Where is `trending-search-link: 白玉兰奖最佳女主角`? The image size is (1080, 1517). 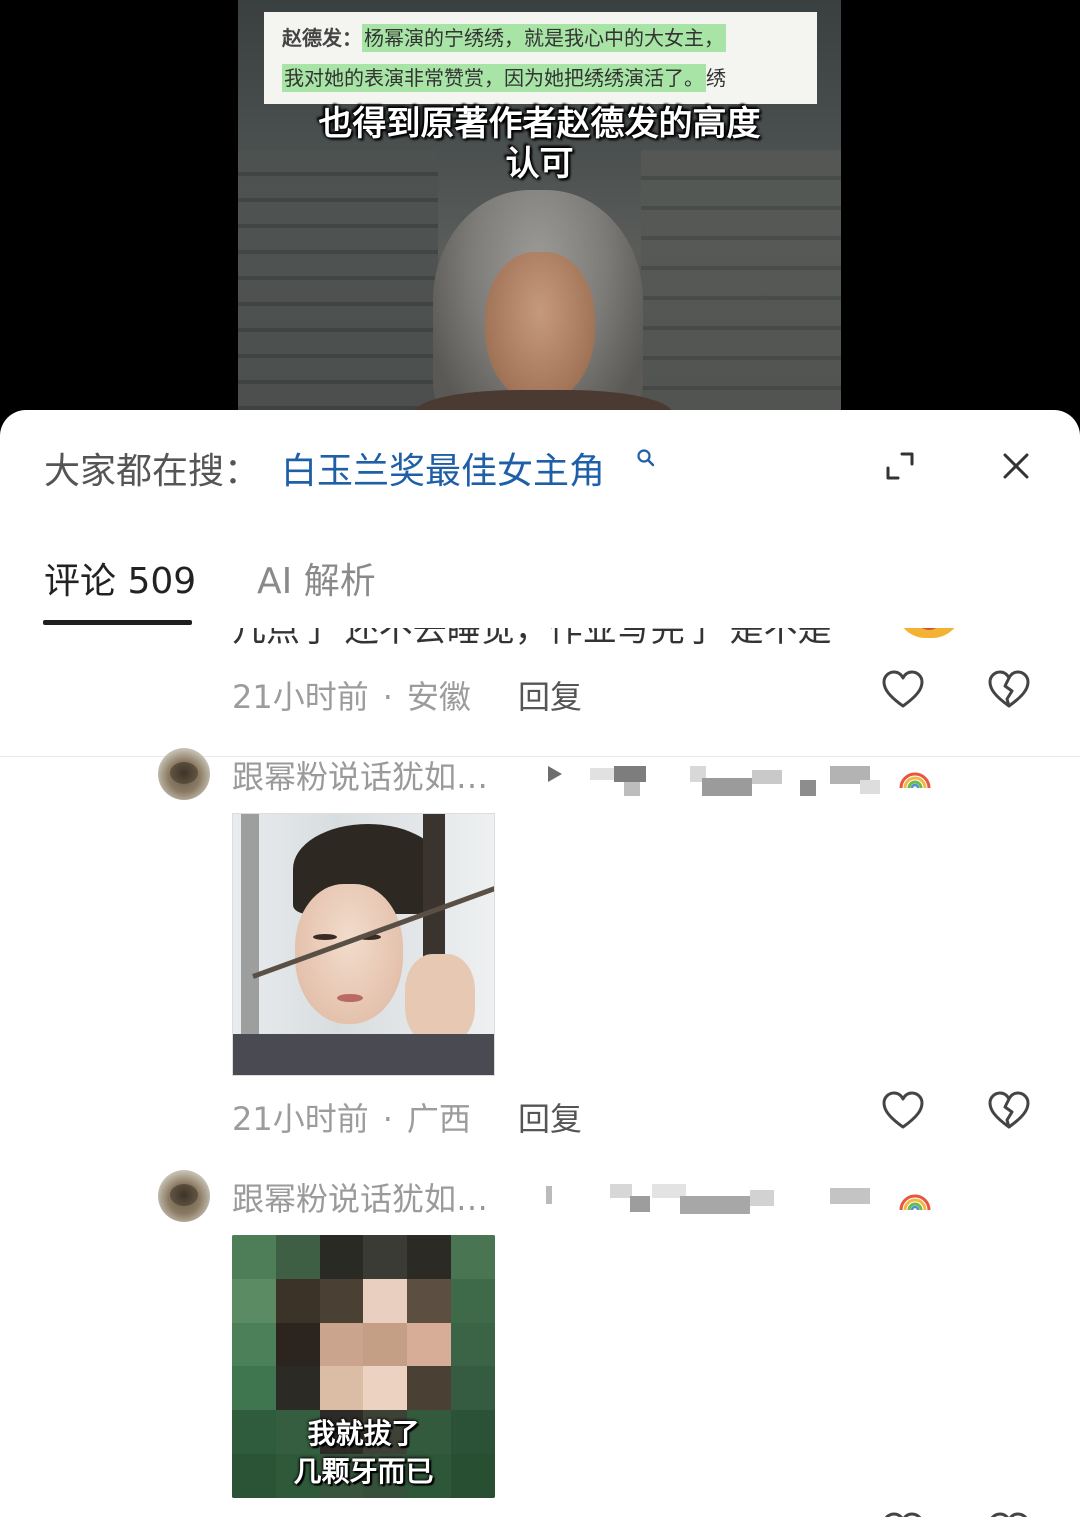
trending-search-link: 白玉兰奖最佳女主角 is located at coordinates (443, 468).